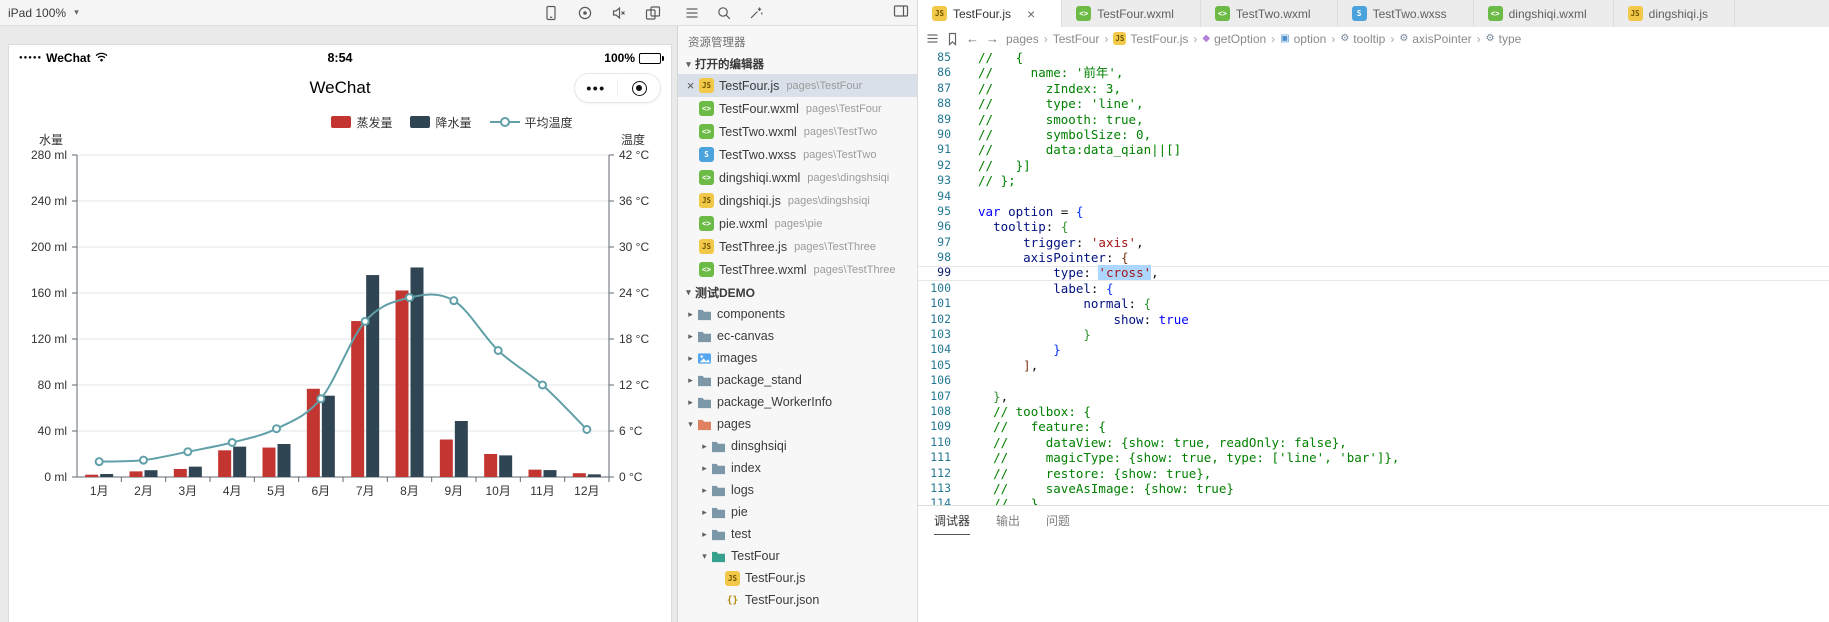  Describe the element at coordinates (797, 85) in the screenshot. I see `open-editor-TestFour.js: × JS TestFour.js pages\TestFour` at that location.